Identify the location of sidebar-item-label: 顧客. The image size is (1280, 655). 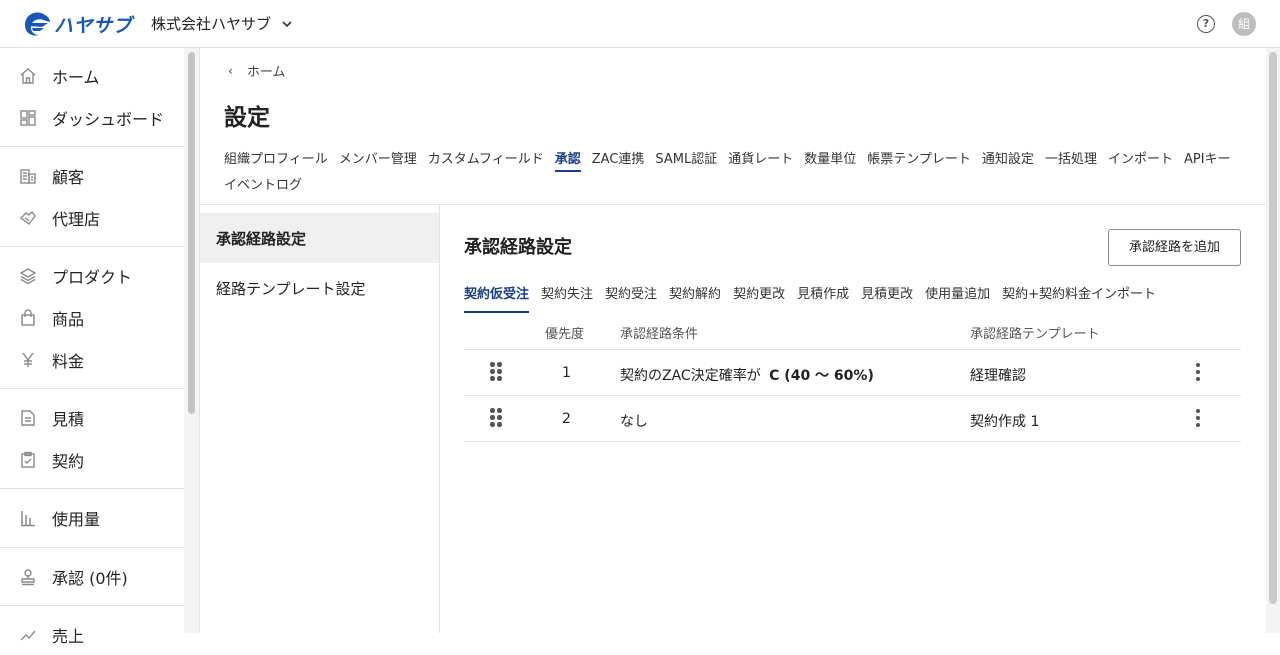
(68, 177).